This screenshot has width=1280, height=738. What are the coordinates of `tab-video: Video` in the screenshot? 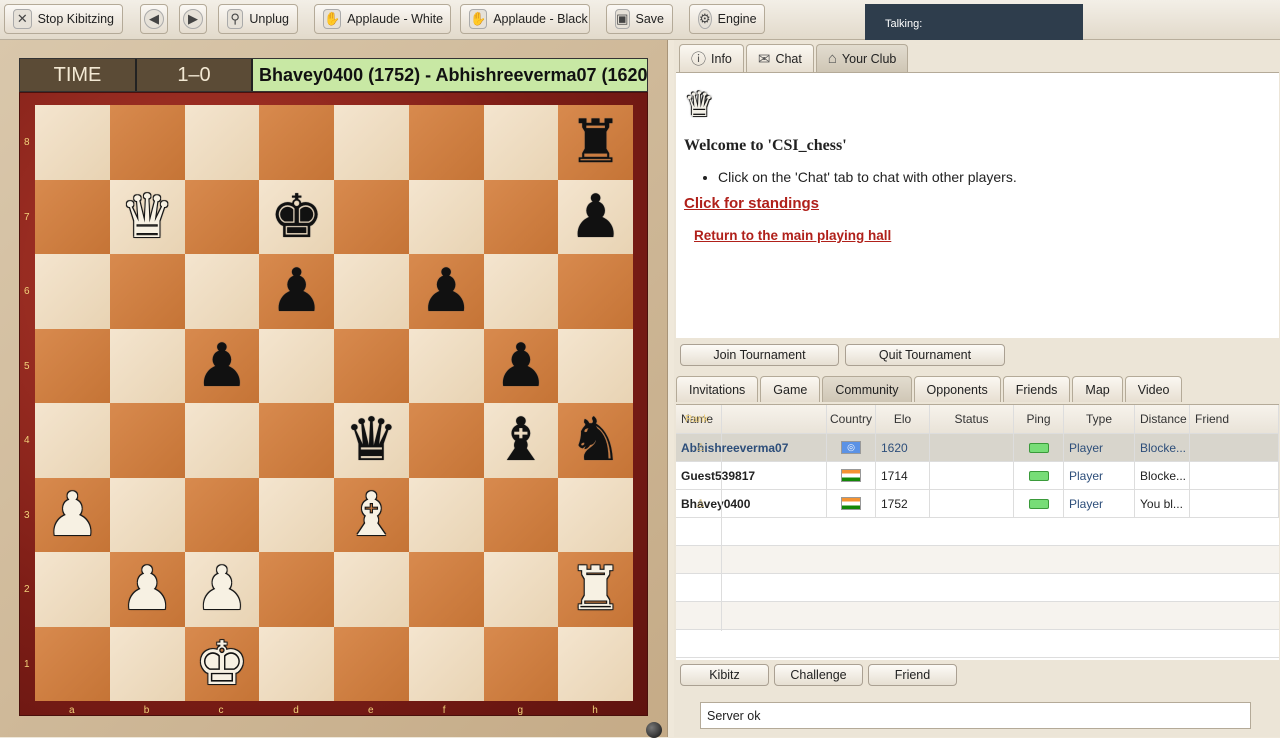 It's located at (1153, 389).